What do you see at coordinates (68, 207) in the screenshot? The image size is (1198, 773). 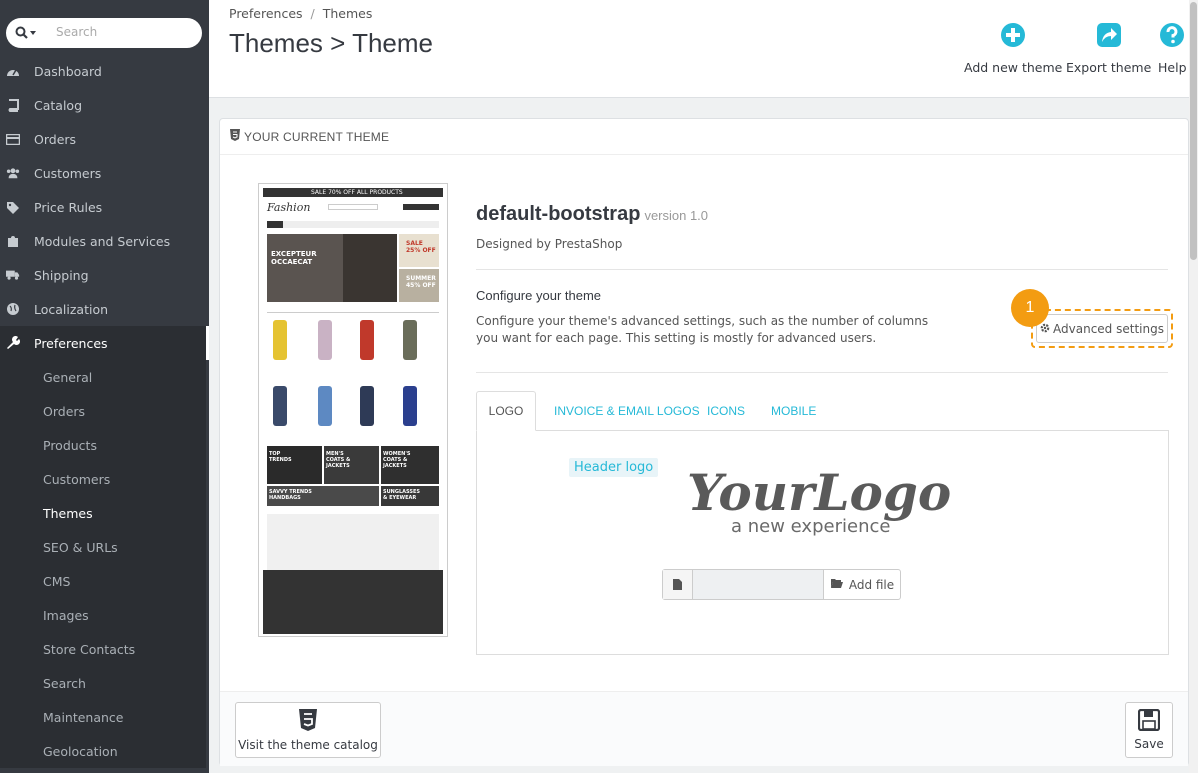 I see `sidebar-item-label: Price Rules` at bounding box center [68, 207].